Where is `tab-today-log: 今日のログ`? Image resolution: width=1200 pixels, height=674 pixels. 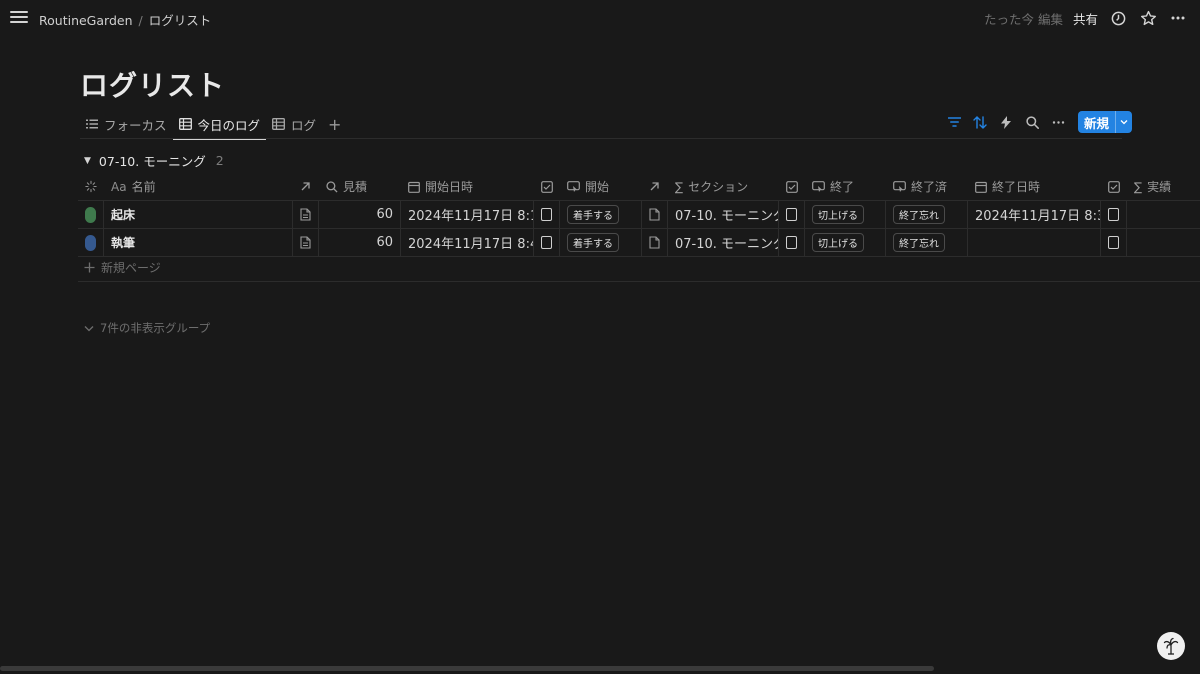
tab-today-log: 今日のログ is located at coordinates (219, 125).